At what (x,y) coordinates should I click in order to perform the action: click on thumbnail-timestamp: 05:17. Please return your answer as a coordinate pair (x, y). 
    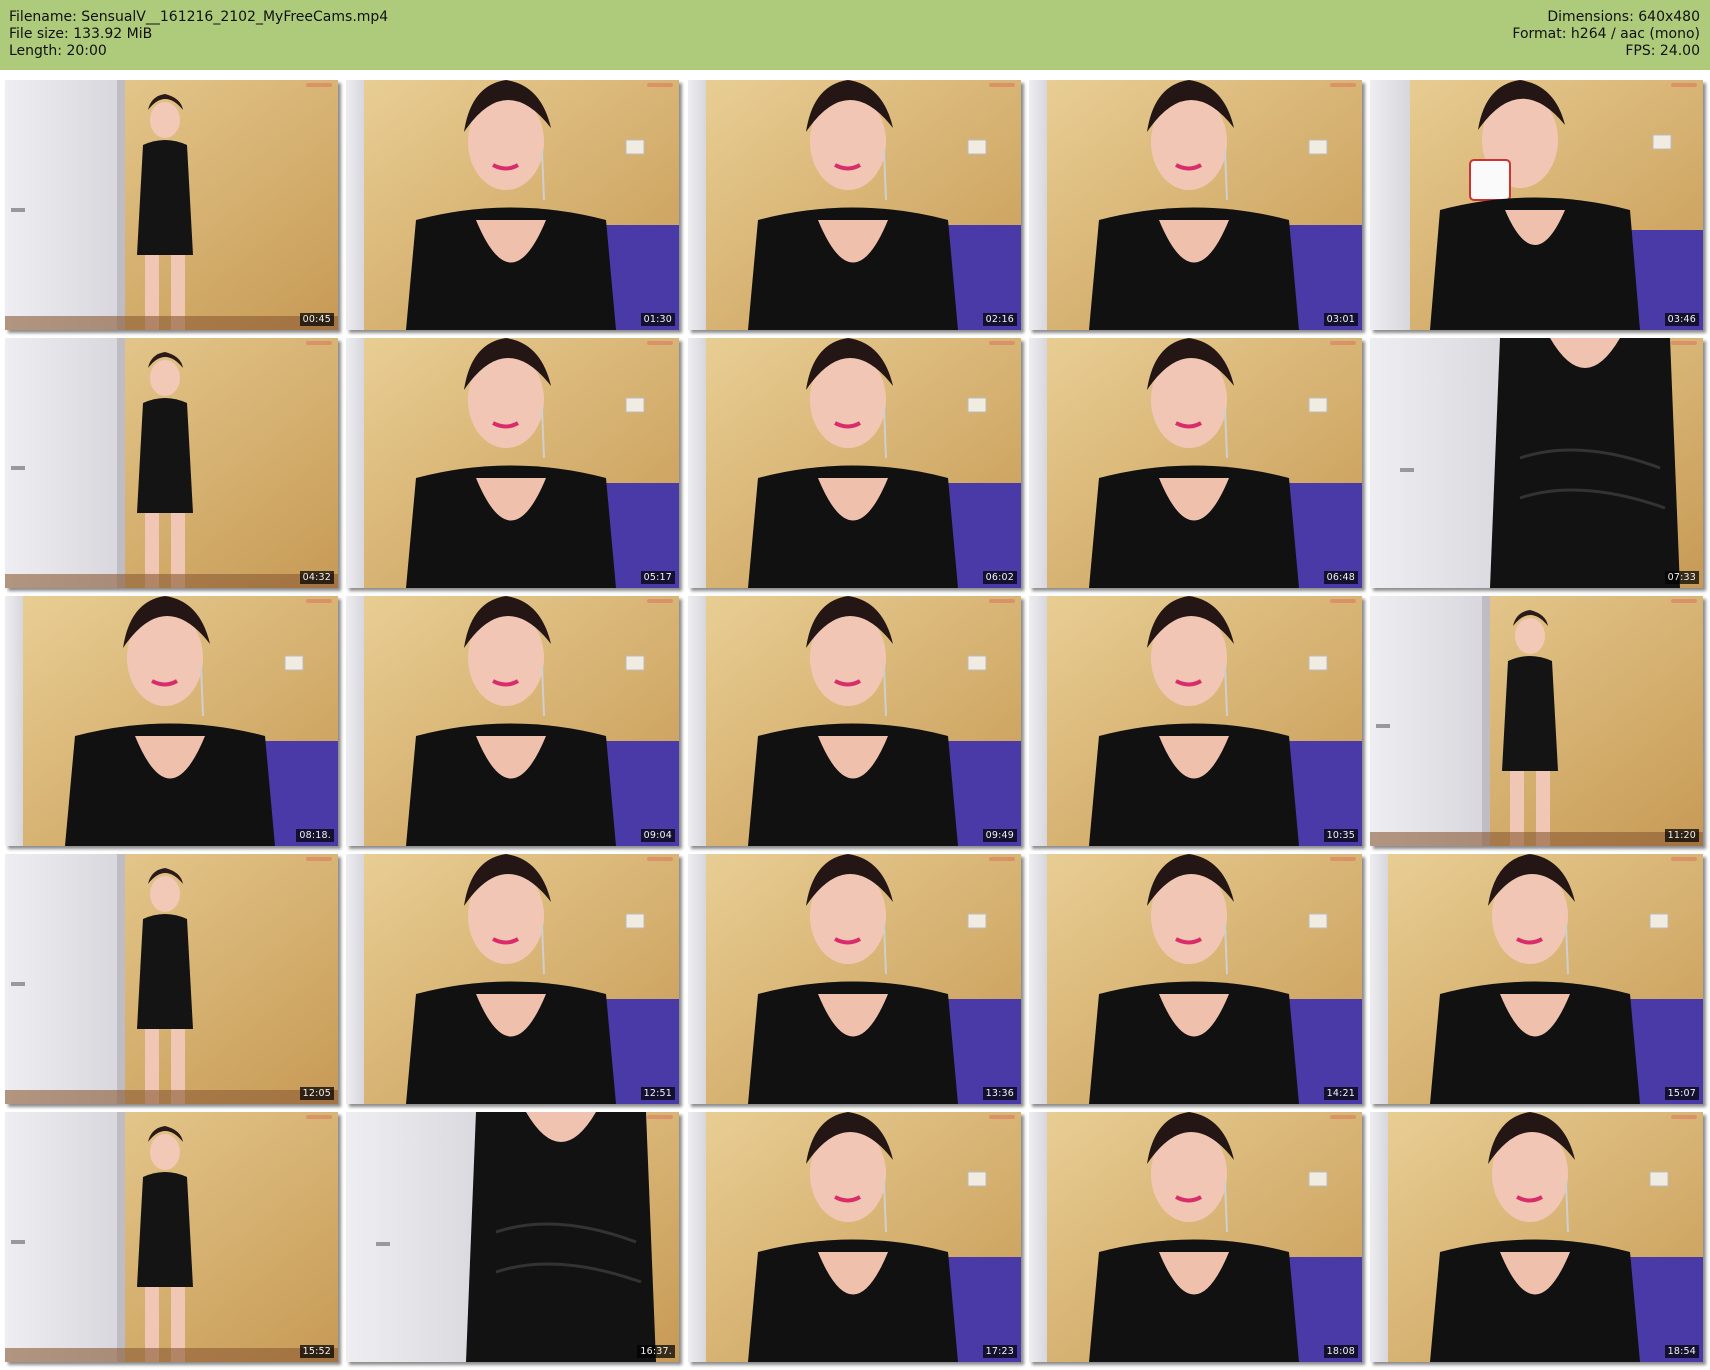
    Looking at the image, I should click on (657, 577).